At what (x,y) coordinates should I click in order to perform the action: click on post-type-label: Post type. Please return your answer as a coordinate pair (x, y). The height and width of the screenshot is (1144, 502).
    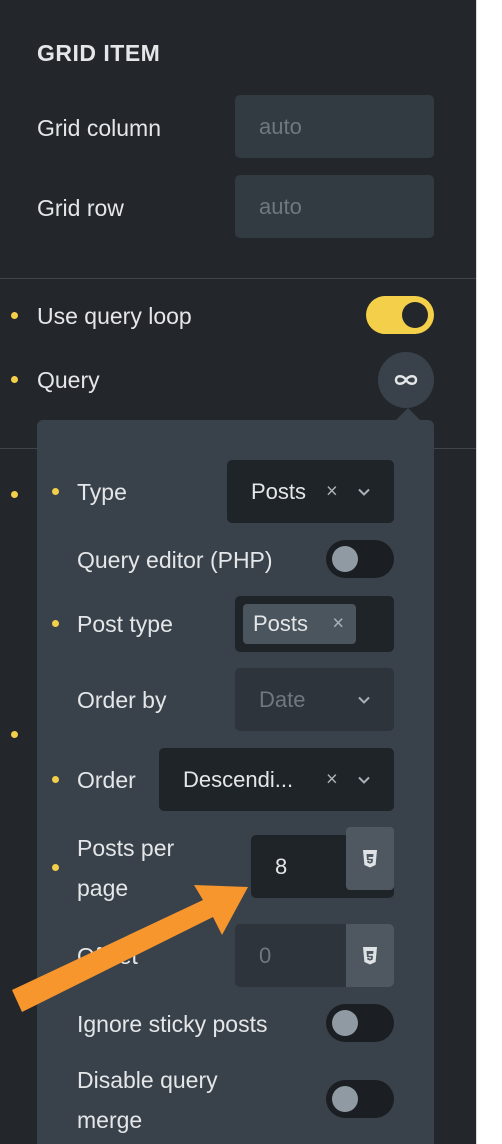
    Looking at the image, I should click on (125, 624).